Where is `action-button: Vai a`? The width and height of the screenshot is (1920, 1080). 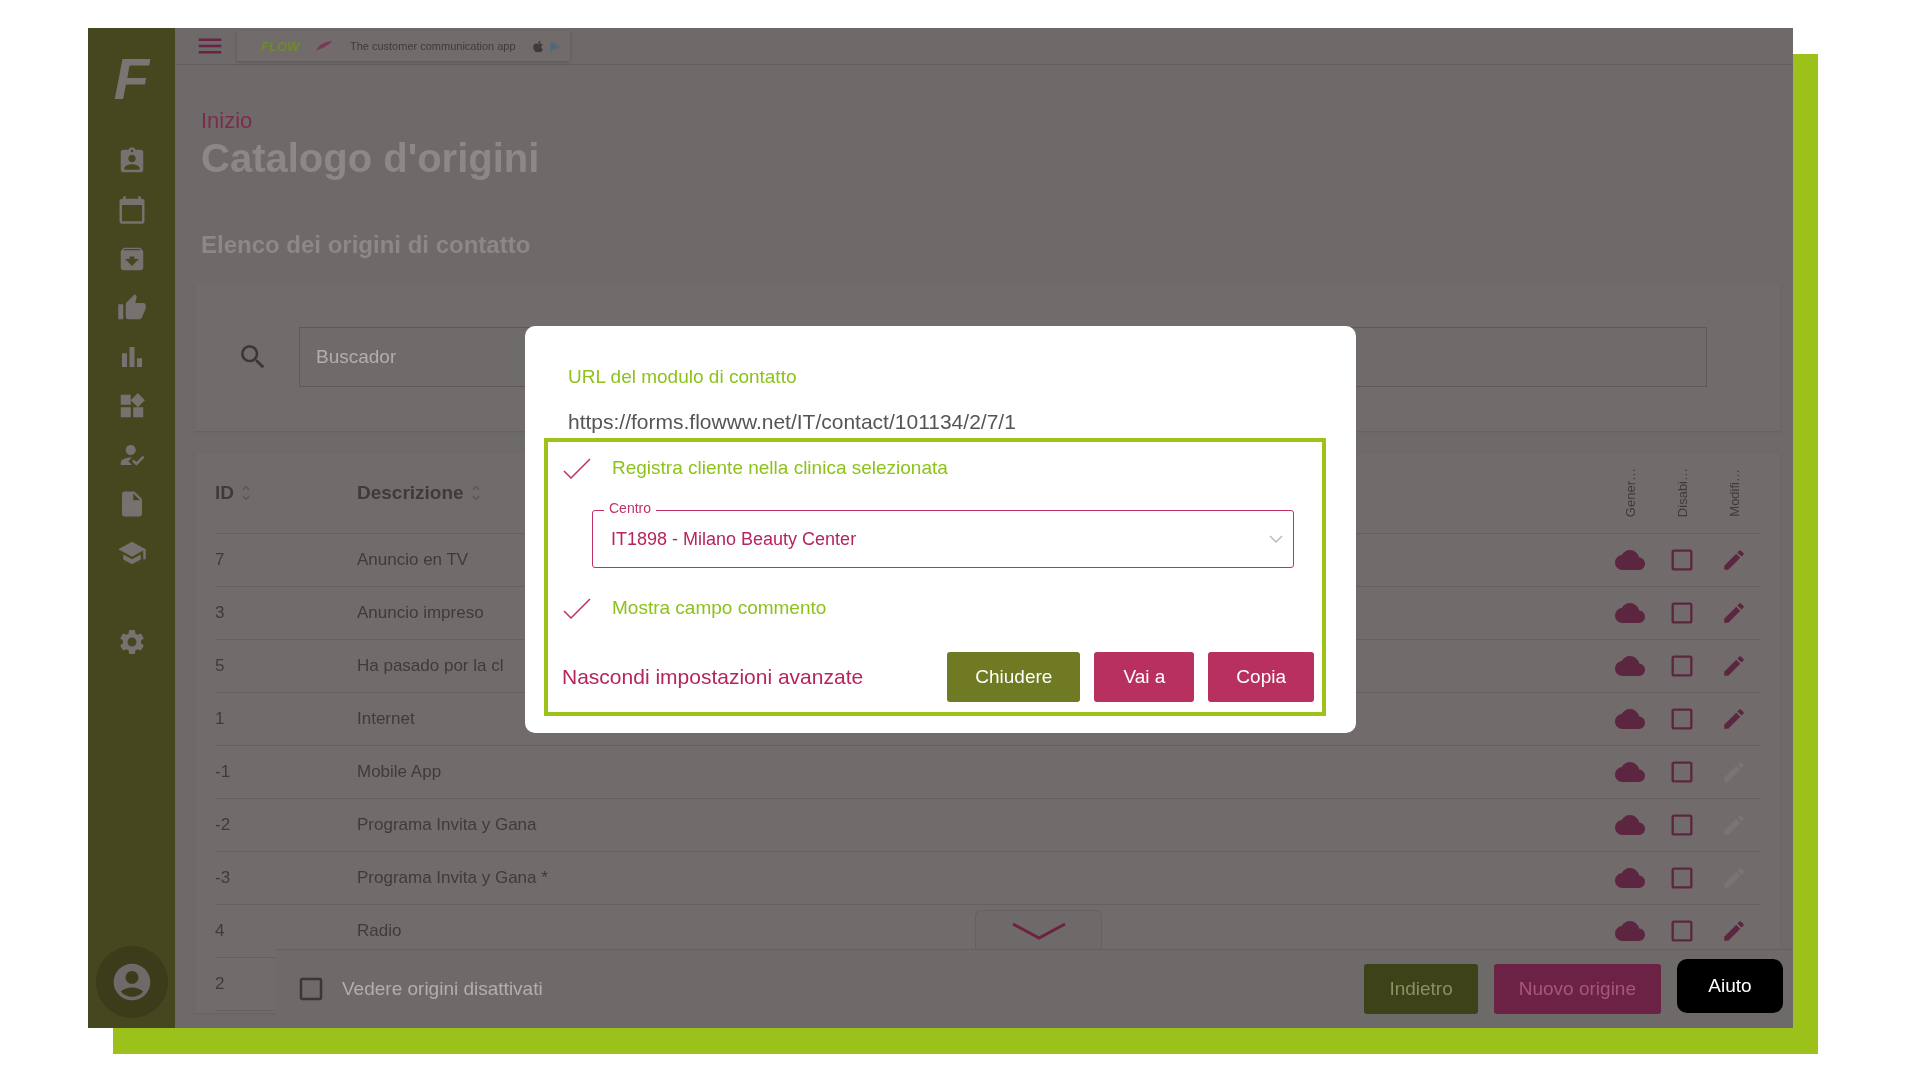 action-button: Vai a is located at coordinates (1144, 677).